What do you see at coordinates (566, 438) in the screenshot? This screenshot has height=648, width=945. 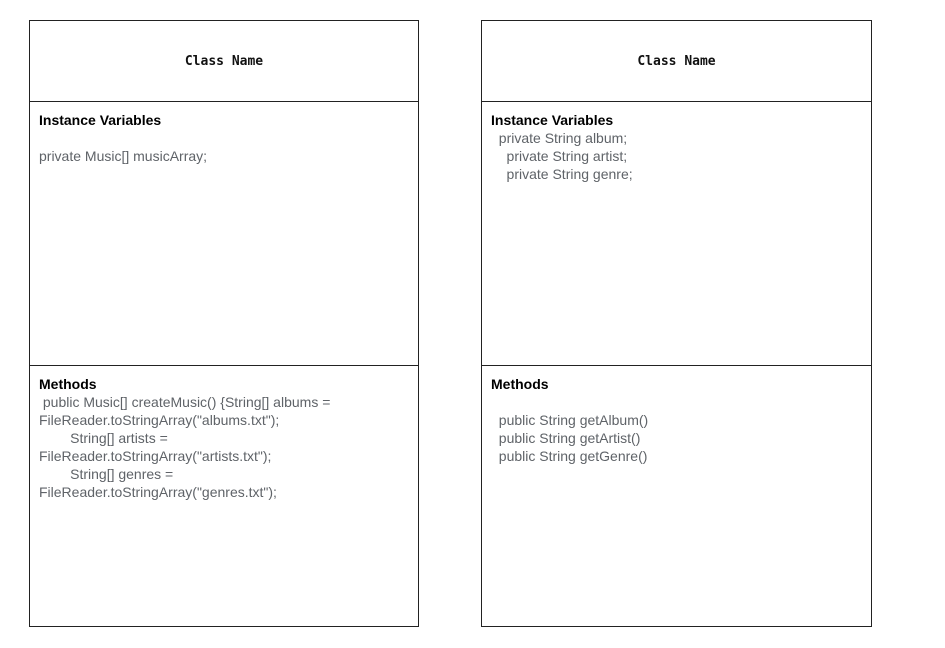 I see `right-method-line: public String getArtist()` at bounding box center [566, 438].